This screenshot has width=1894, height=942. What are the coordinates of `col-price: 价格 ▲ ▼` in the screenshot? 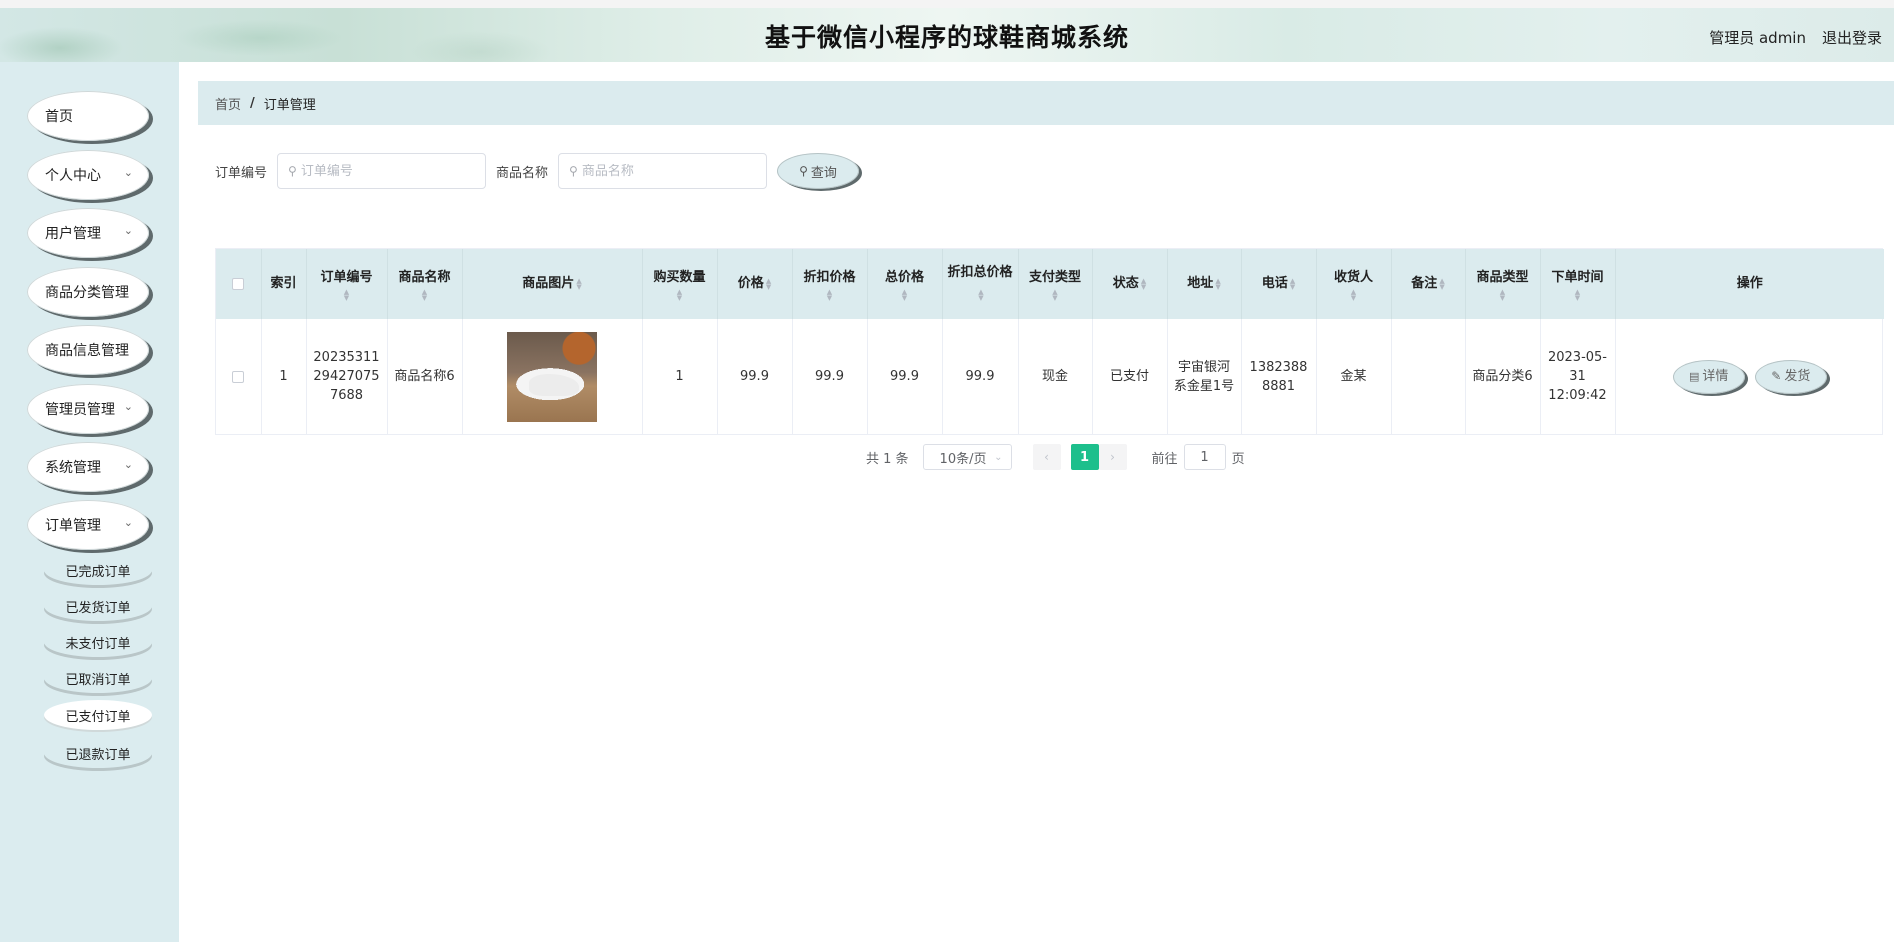 It's located at (755, 284).